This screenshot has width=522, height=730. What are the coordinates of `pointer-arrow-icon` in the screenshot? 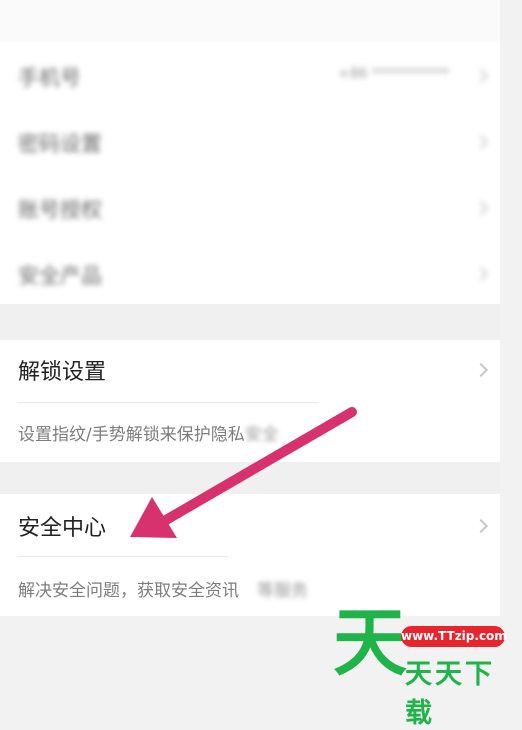 It's located at (243, 472).